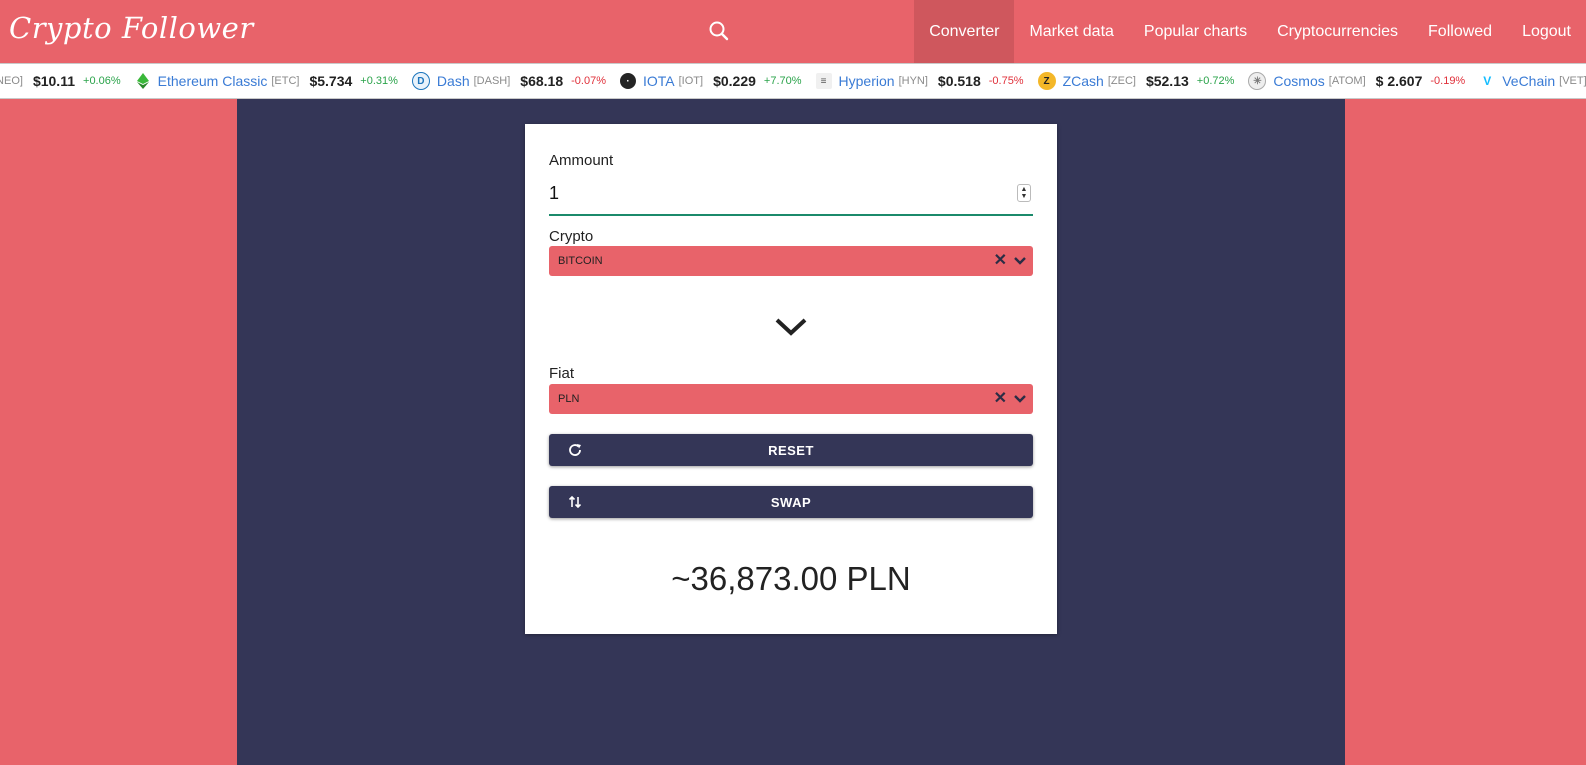 The height and width of the screenshot is (765, 1586). What do you see at coordinates (1399, 81) in the screenshot?
I see `ticker-price: $ 2.607` at bounding box center [1399, 81].